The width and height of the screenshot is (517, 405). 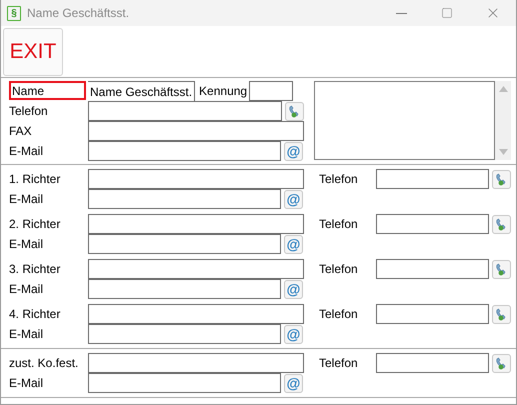 I want to click on name-label: Name, so click(x=47, y=90).